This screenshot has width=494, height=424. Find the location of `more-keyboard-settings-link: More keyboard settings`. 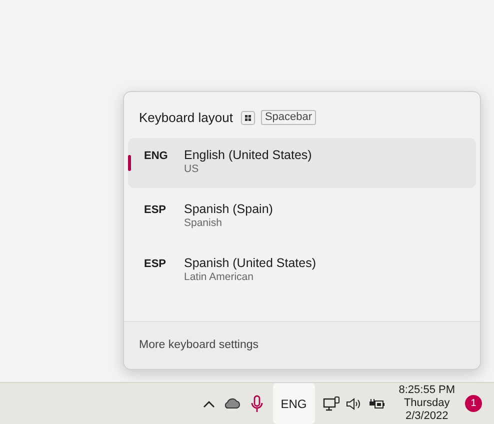

more-keyboard-settings-link: More keyboard settings is located at coordinates (199, 345).